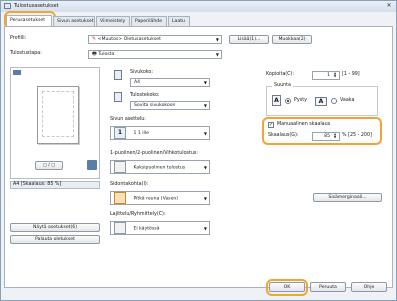 The image size is (397, 301). I want to click on pencil-icon: ✎, so click(94, 39).